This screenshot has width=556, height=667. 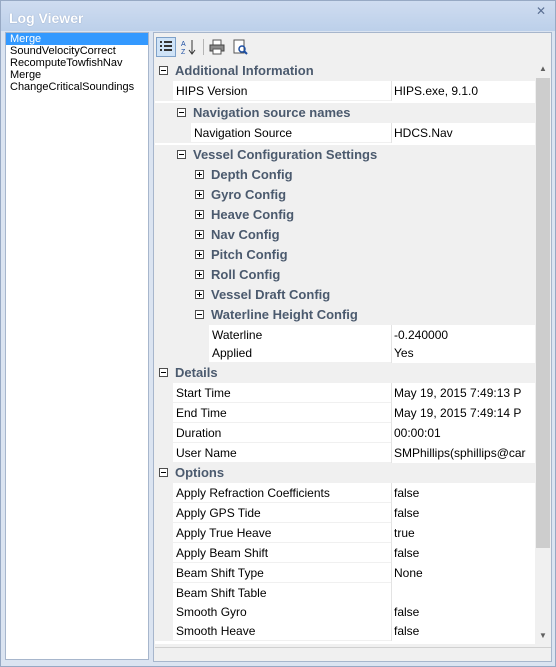 I want to click on grid-category-row: Options, so click(x=345, y=473).